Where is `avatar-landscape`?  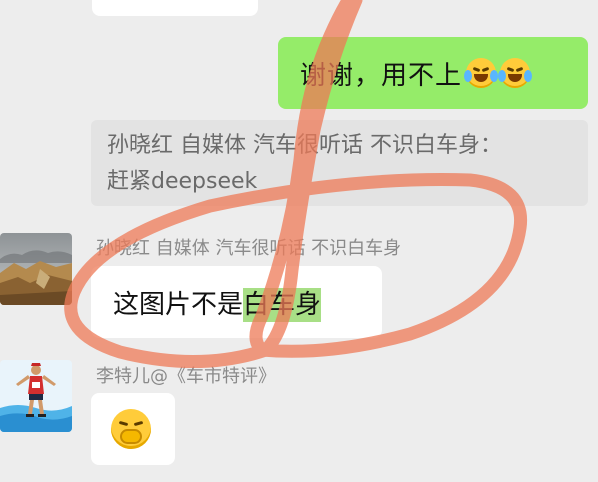 avatar-landscape is located at coordinates (36, 269).